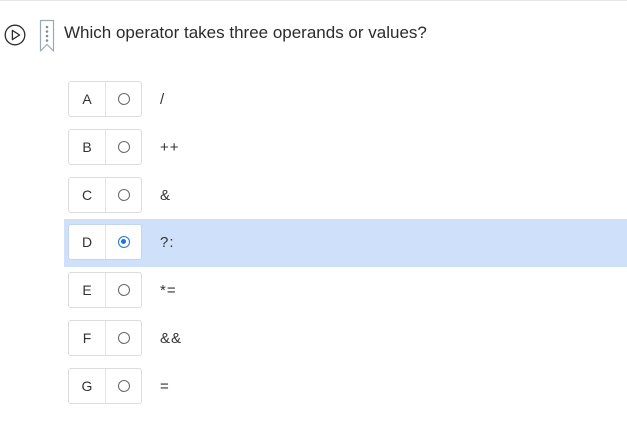  Describe the element at coordinates (87, 99) in the screenshot. I see `option-letter: A` at that location.